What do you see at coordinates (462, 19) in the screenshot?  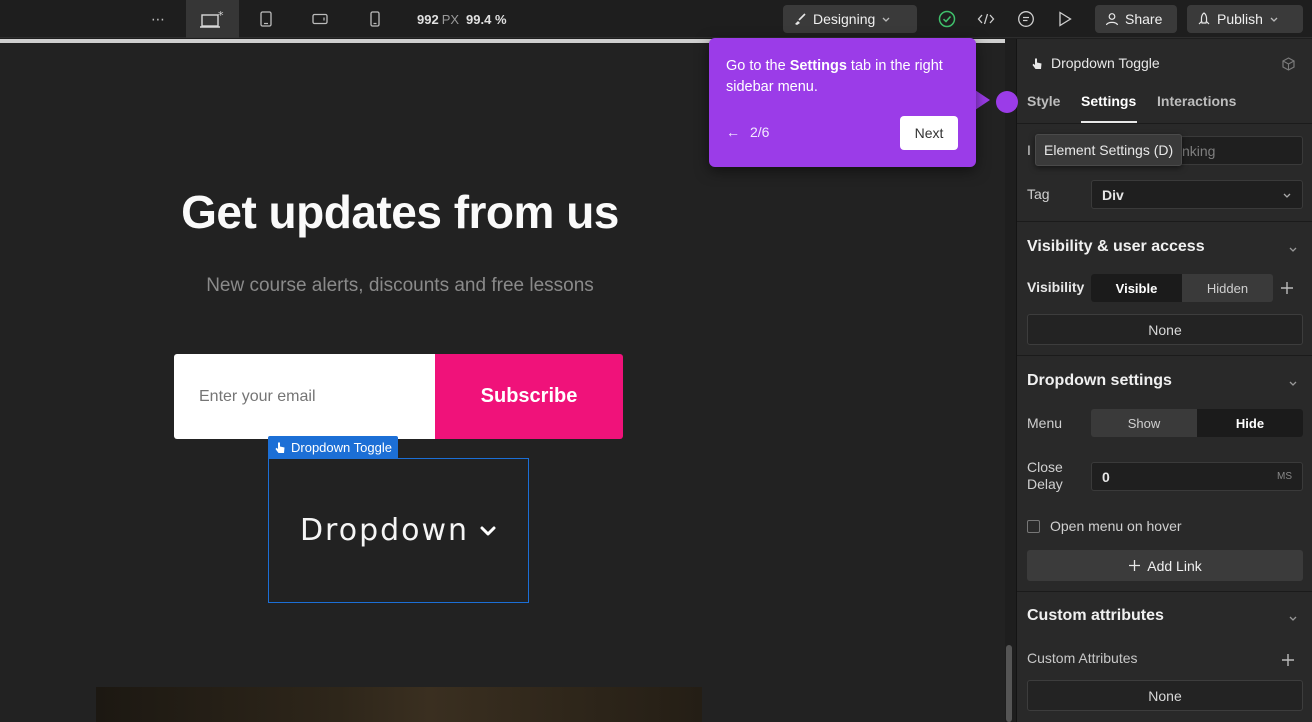 I see `canvas-size-readout: 992 PX 99.4 %` at bounding box center [462, 19].